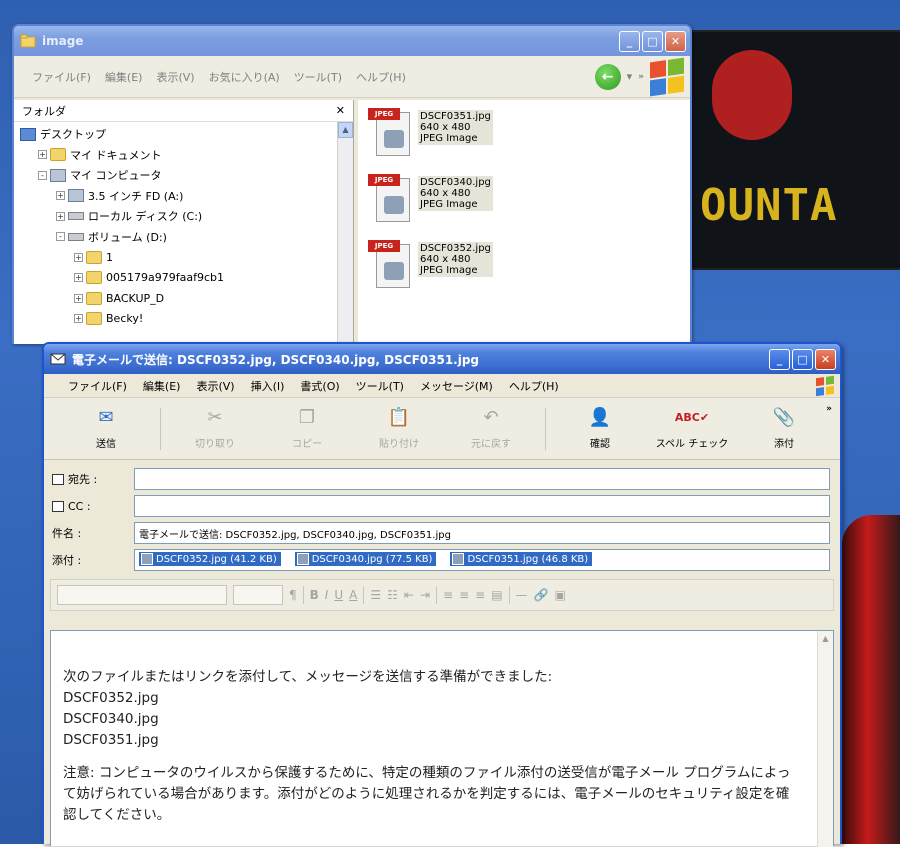 This screenshot has height=847, width=906. I want to click on file-item: JPEG DSCF0351.jpg 640 x 480 JPEG Image, so click(430, 133).